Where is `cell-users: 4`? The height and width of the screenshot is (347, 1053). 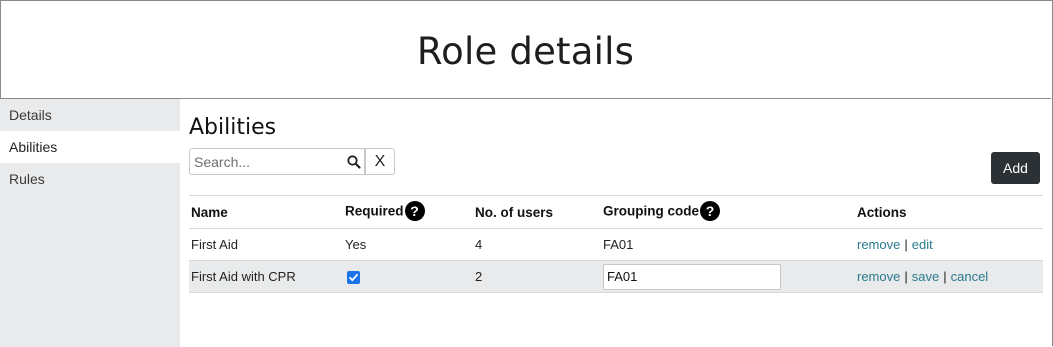 cell-users: 4 is located at coordinates (537, 244).